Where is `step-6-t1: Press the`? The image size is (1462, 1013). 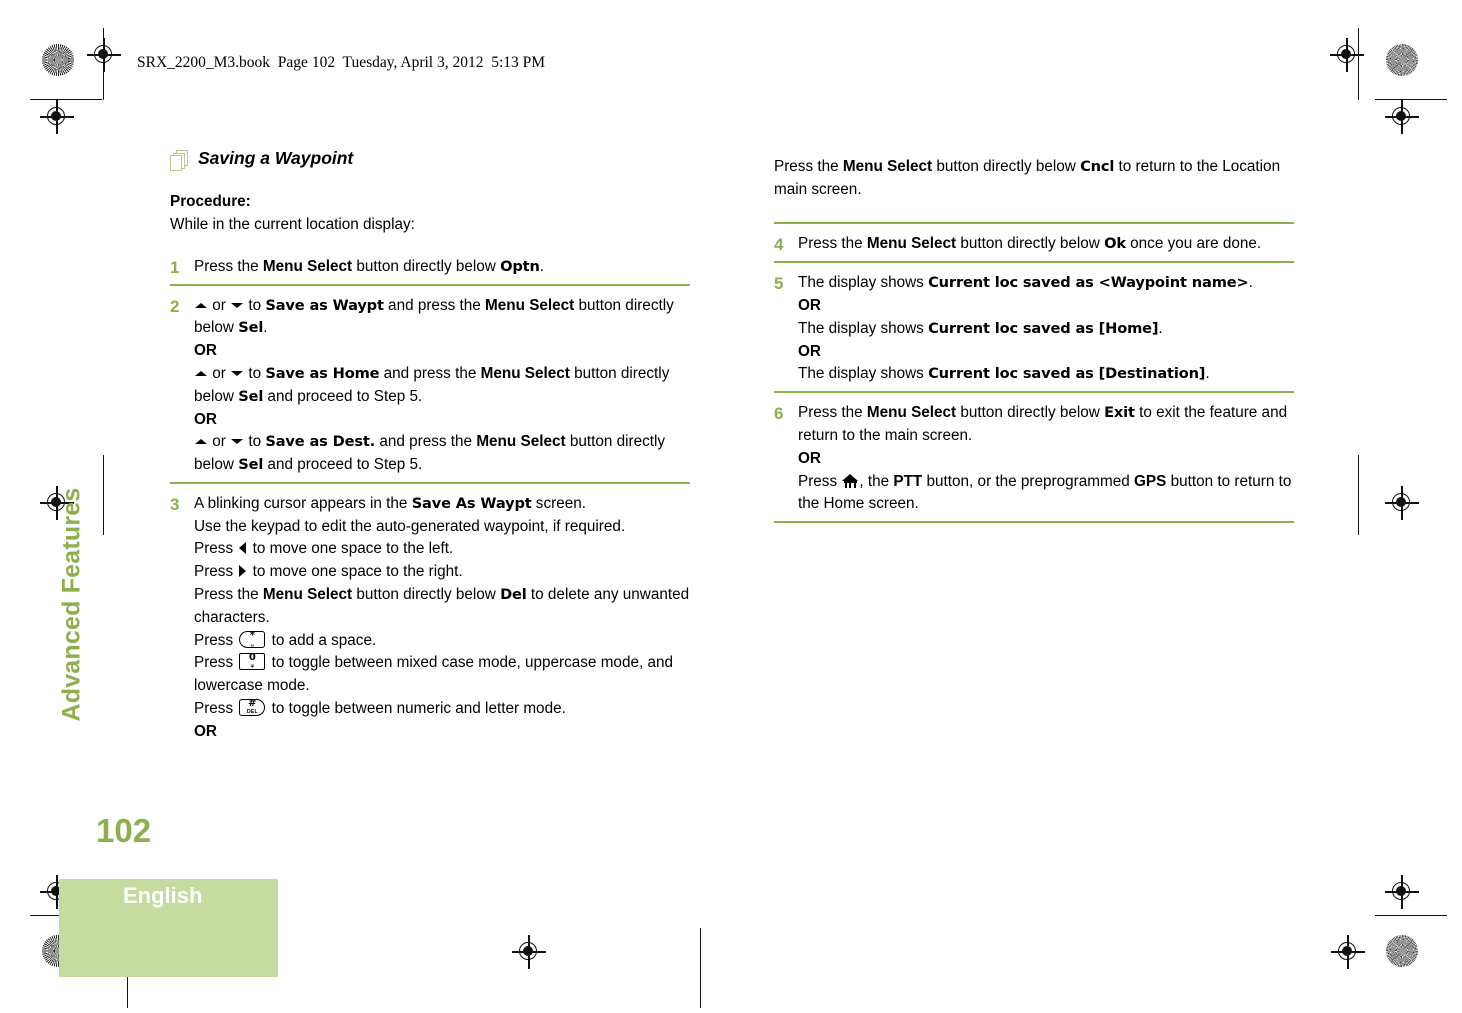 step-6-t1: Press the is located at coordinates (832, 413).